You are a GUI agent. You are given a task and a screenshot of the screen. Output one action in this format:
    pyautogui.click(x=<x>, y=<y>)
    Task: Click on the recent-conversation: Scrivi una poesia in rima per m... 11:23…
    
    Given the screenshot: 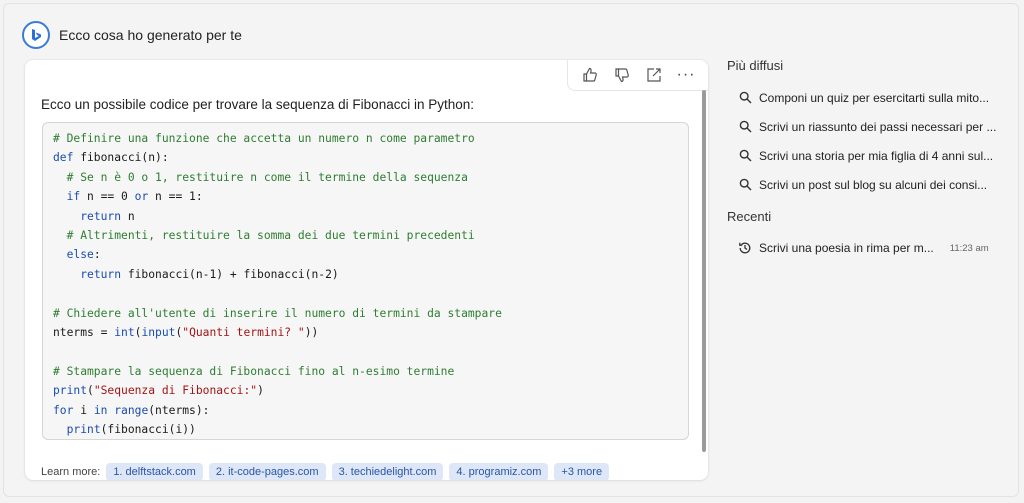 What is the action you would take?
    pyautogui.click(x=867, y=248)
    